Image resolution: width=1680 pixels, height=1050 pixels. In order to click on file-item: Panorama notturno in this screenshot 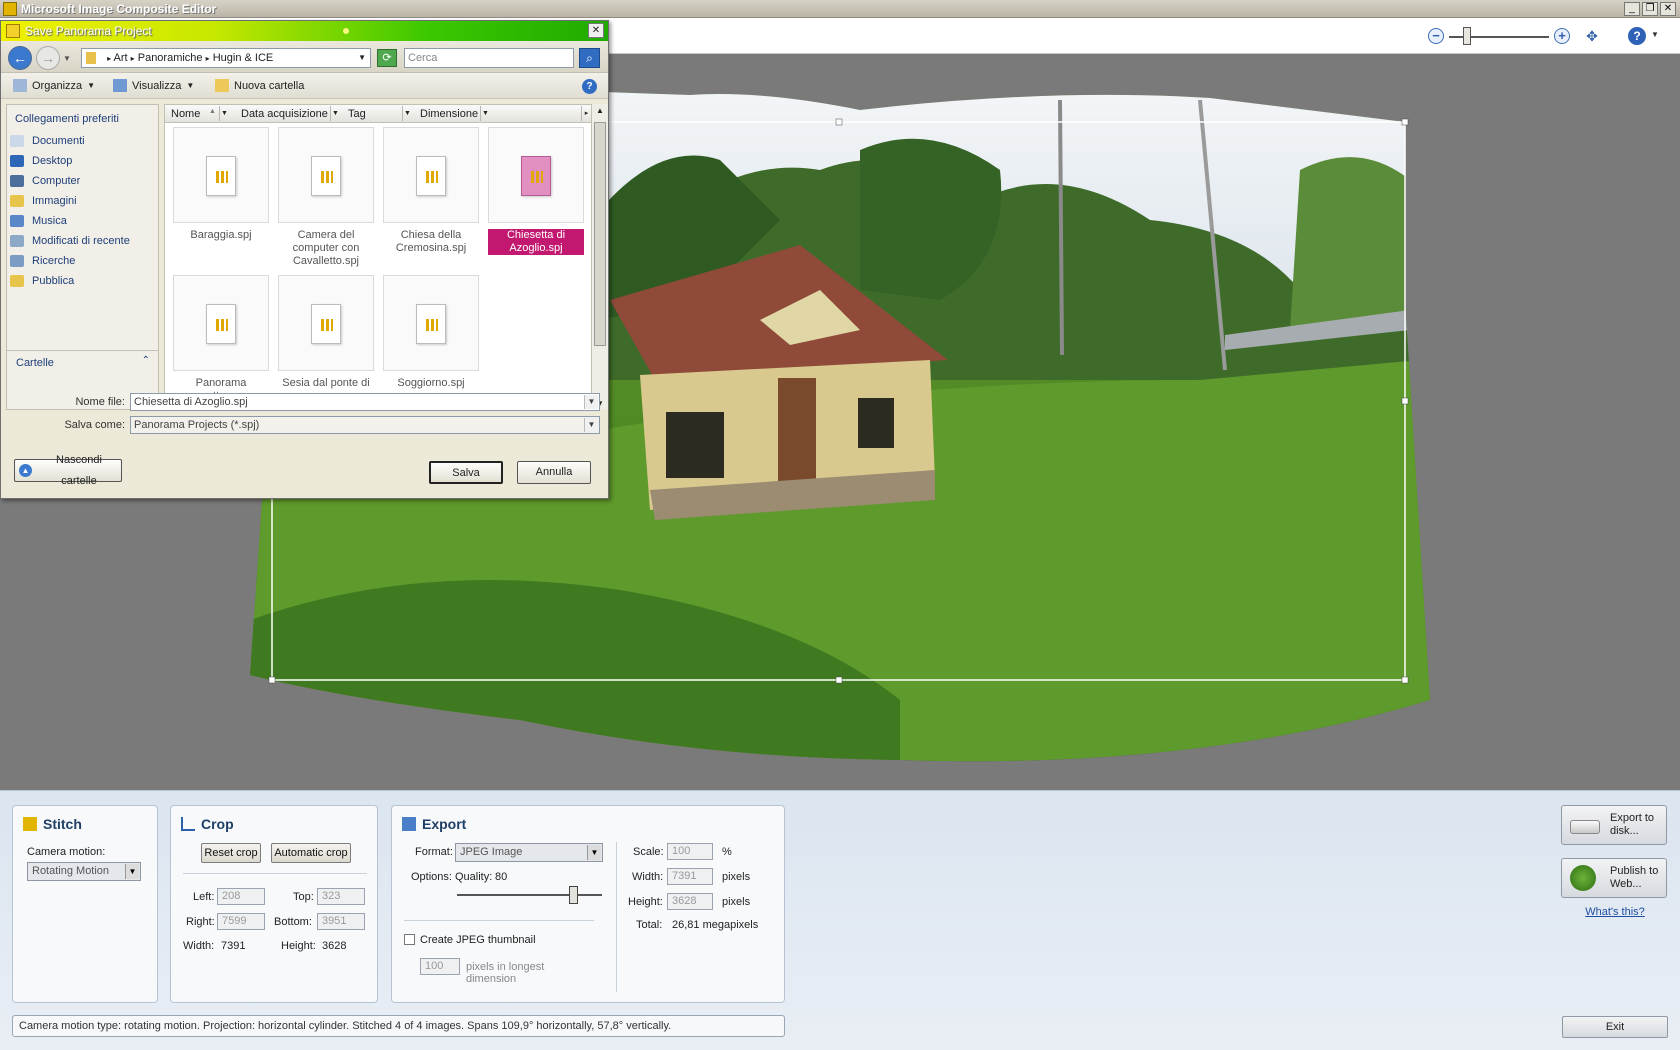, I will do `click(221, 339)`.